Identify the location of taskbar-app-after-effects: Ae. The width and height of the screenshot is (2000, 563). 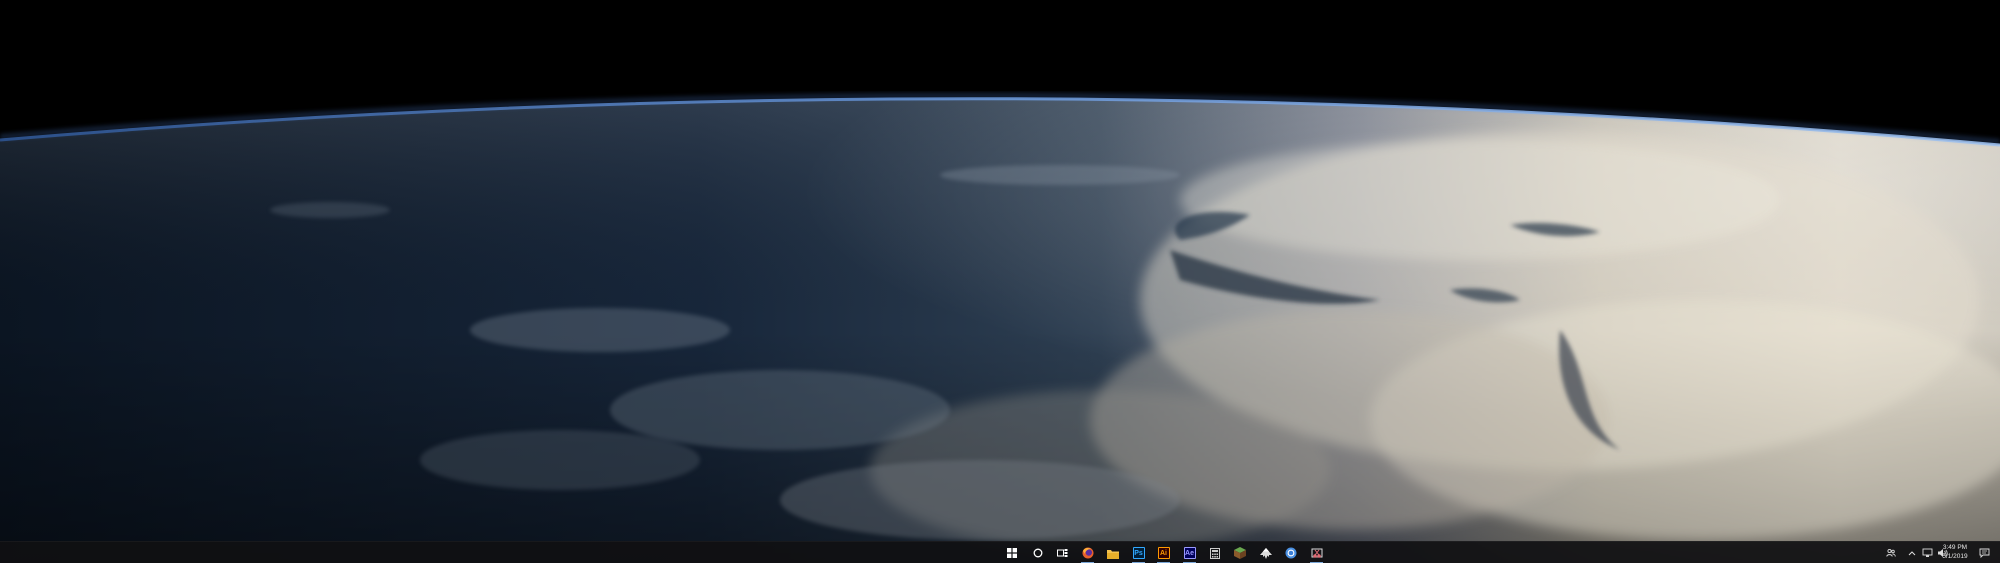
(1189, 554).